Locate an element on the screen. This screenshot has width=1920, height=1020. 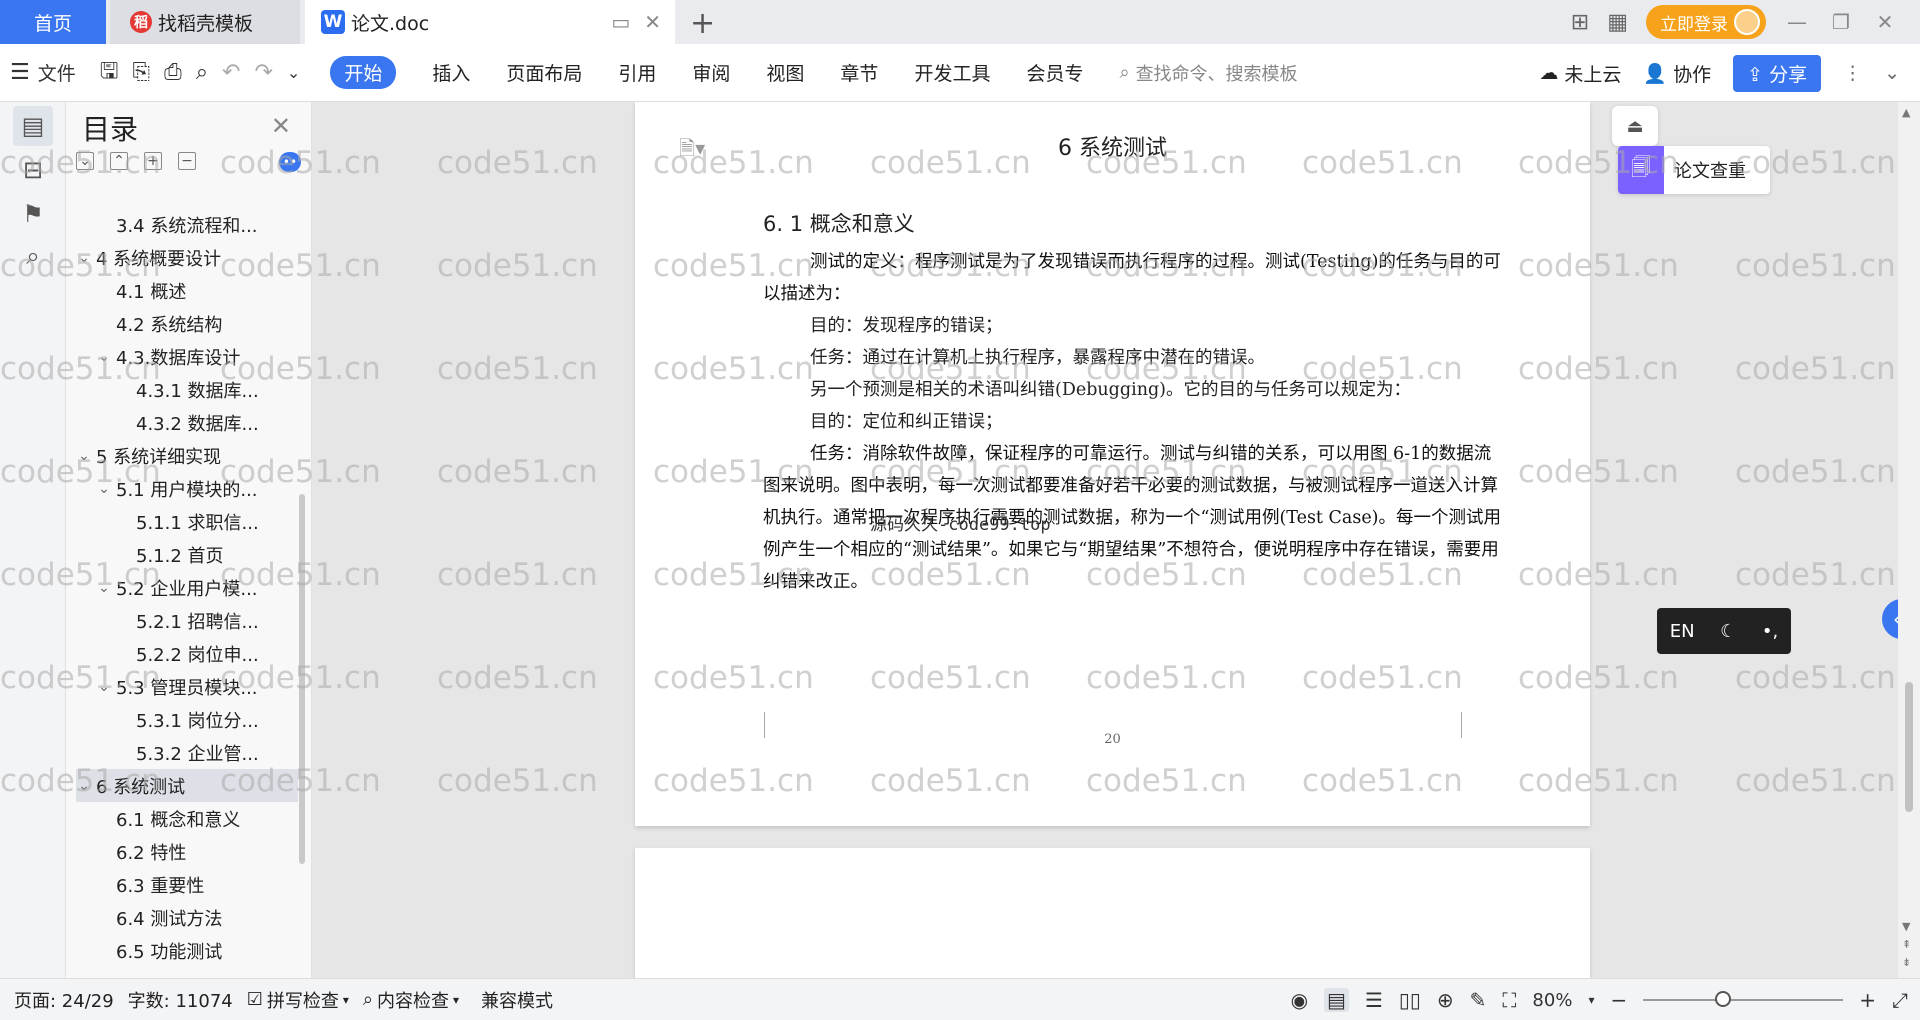
toc-item: ⌄ 5 系统详细实现 is located at coordinates (187, 455).